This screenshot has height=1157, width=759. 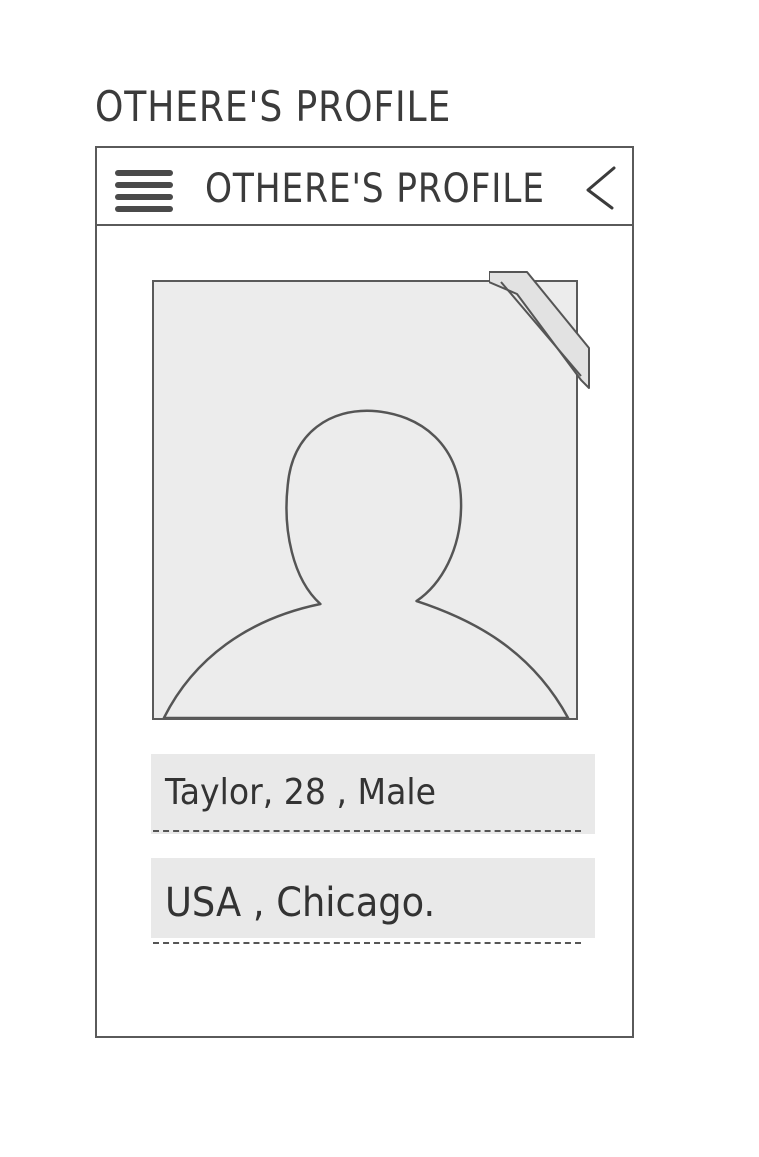 I want to click on basic-info-field: Taylor, 28 , Male, so click(x=373, y=794).